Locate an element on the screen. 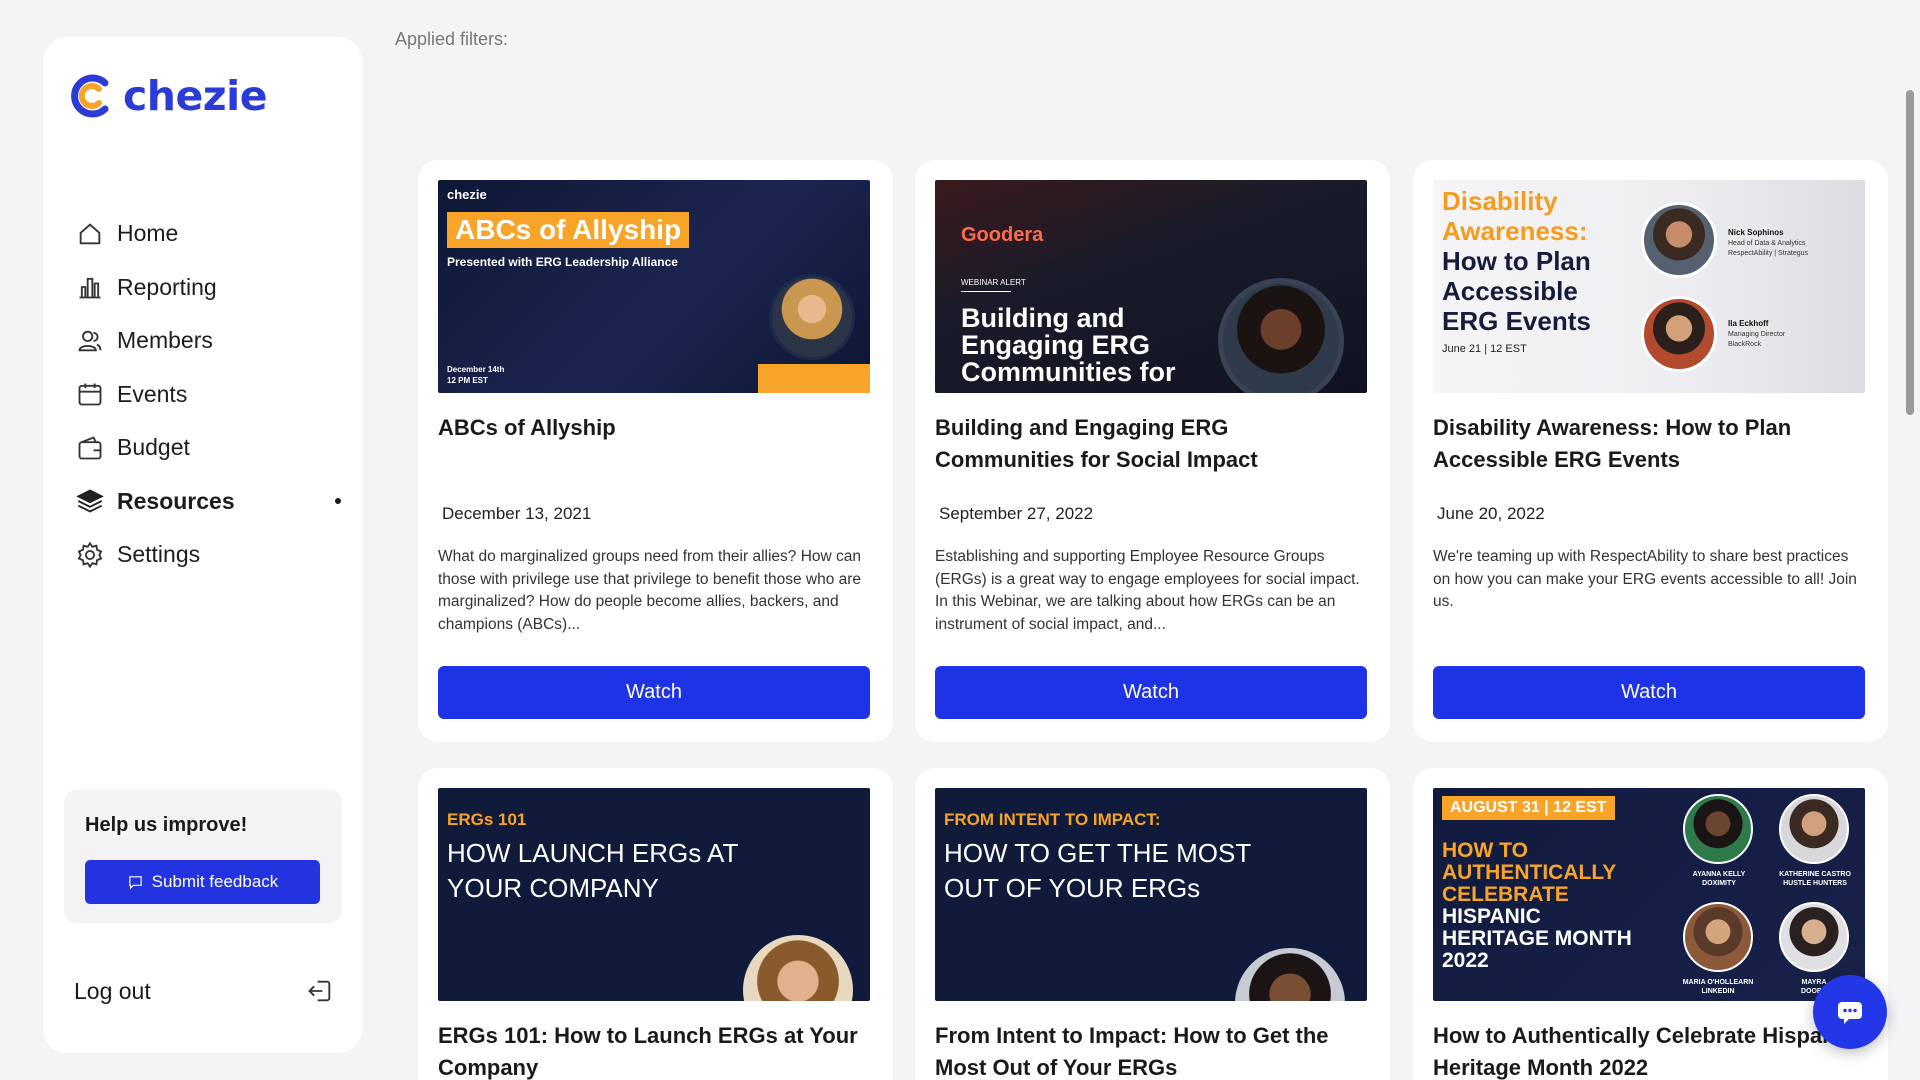 This screenshot has width=1920, height=1080. thumb-headline: HOW TO AUTHENTICALLY CELEBRATE is located at coordinates (1529, 872).